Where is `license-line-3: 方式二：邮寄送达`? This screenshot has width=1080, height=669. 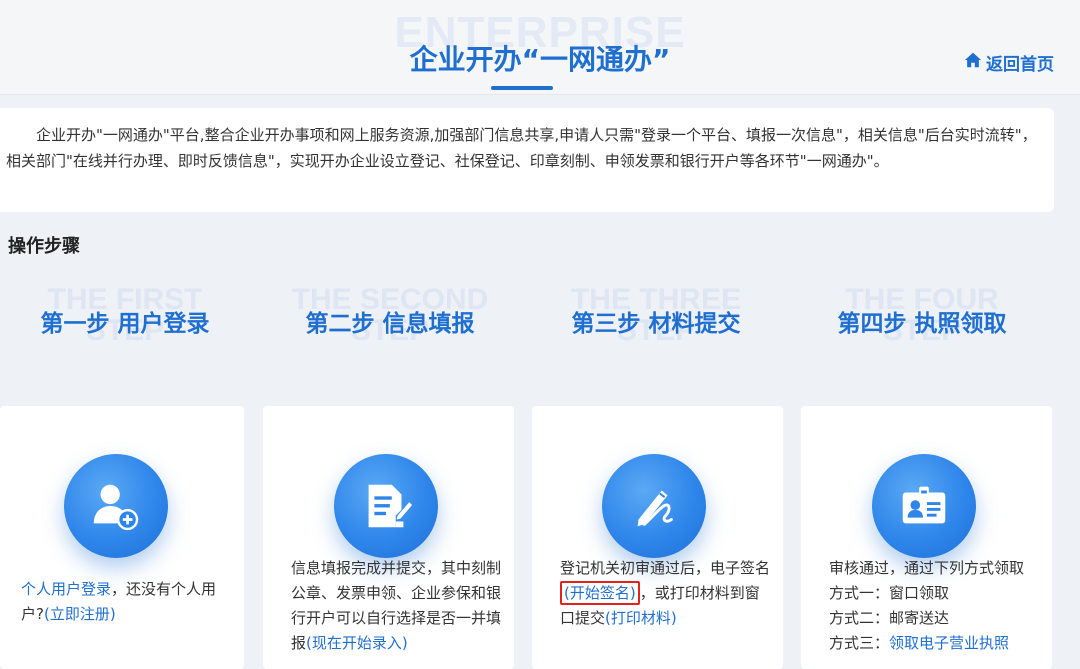 license-line-3: 方式二：邮寄送达 is located at coordinates (889, 618).